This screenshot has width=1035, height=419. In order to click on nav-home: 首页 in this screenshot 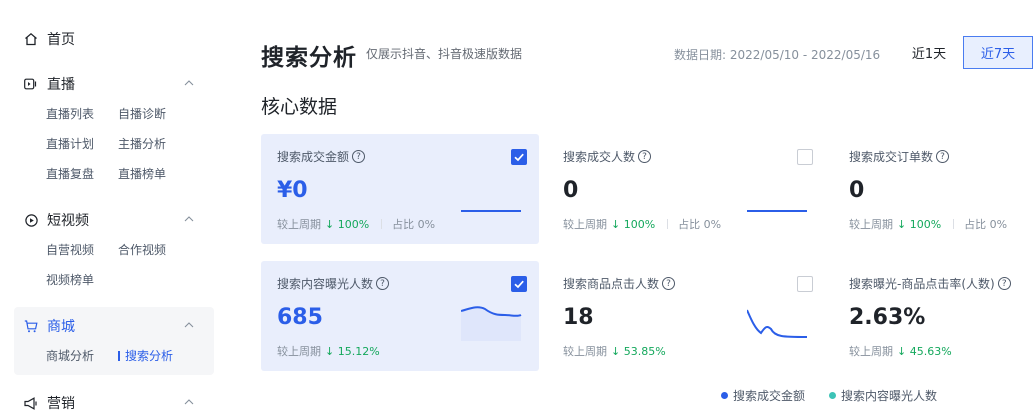, I will do `click(49, 39)`.